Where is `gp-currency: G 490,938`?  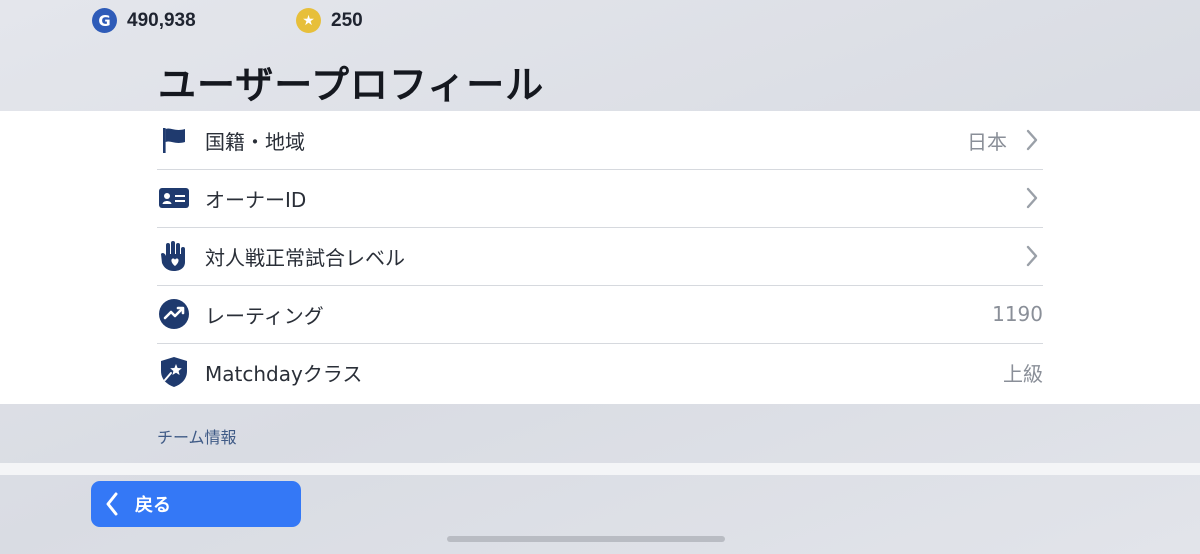
gp-currency: G 490,938 is located at coordinates (144, 20).